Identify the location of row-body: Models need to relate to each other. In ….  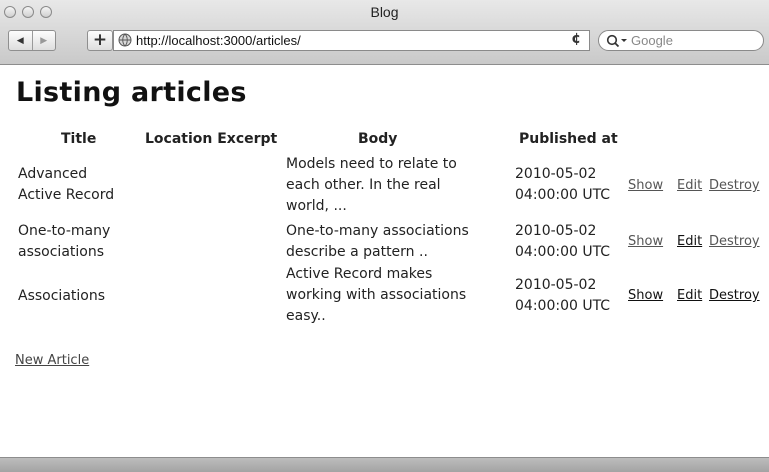
(371, 185).